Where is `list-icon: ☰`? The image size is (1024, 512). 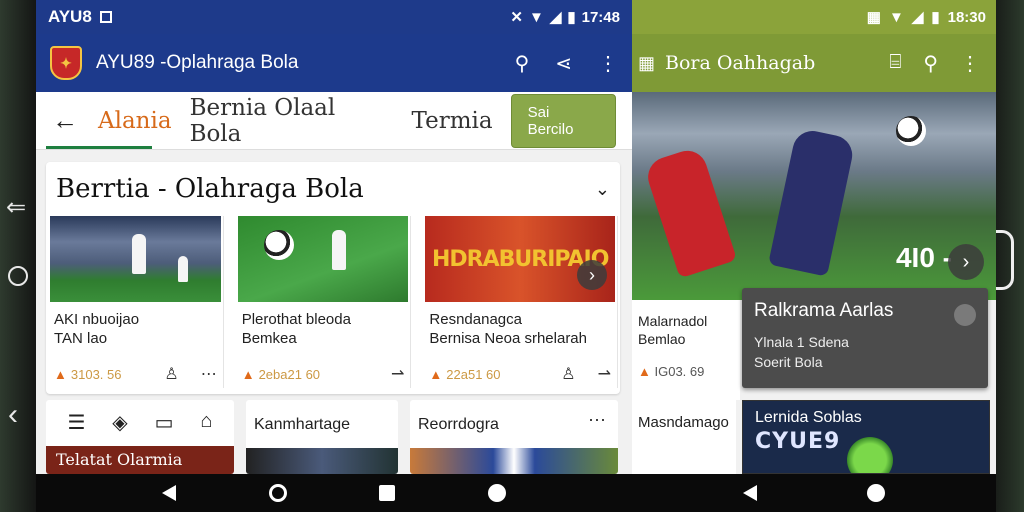
list-icon: ☰ is located at coordinates (76, 422).